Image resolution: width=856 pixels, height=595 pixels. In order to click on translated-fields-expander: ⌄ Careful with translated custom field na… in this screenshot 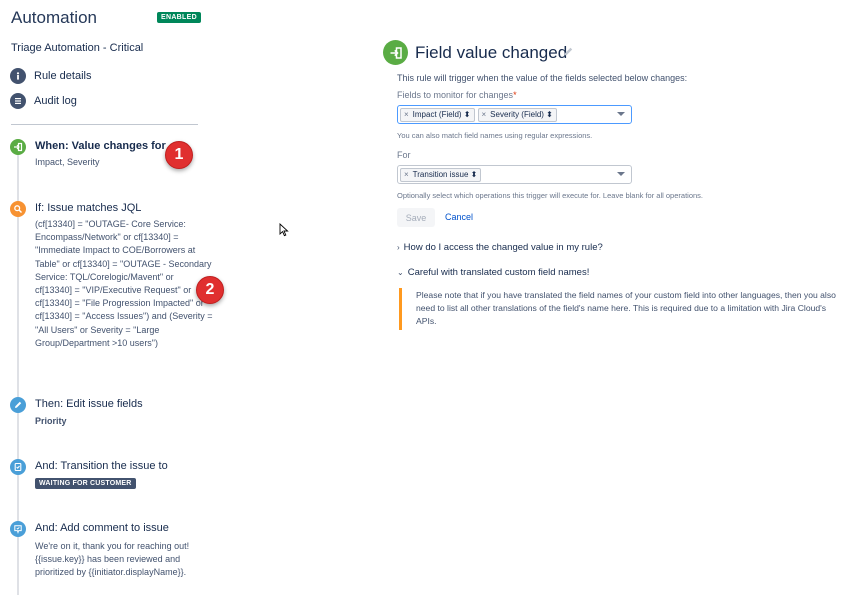, I will do `click(493, 272)`.